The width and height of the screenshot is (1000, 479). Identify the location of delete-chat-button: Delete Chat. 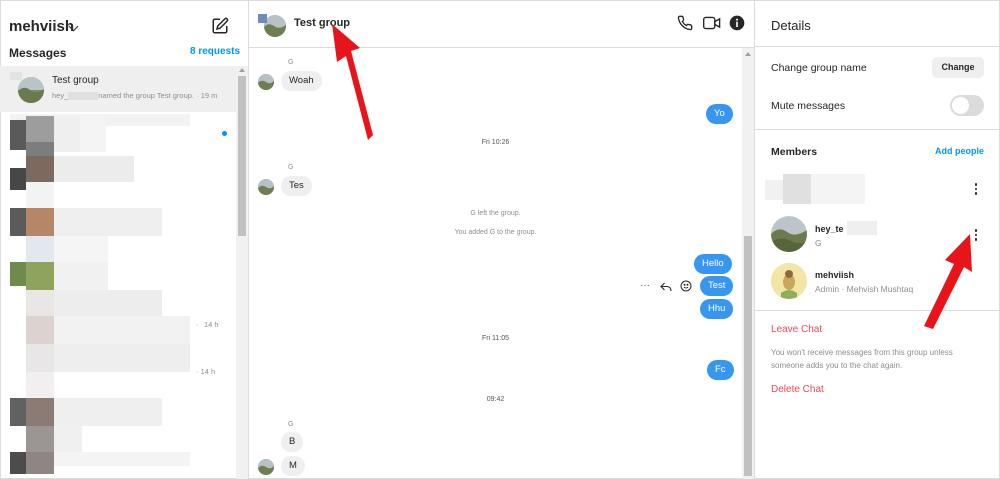
(797, 389).